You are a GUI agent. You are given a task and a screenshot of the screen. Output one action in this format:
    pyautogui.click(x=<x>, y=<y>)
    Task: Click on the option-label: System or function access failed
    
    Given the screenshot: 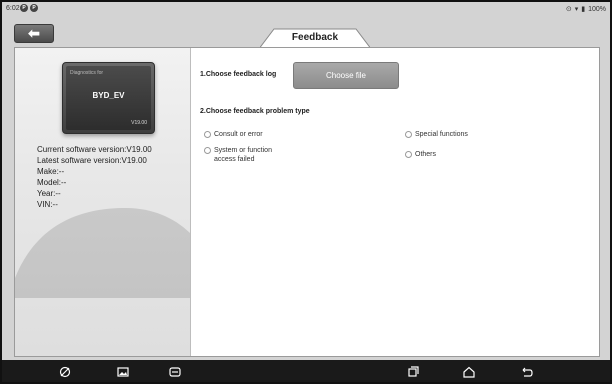 What is the action you would take?
    pyautogui.click(x=243, y=155)
    